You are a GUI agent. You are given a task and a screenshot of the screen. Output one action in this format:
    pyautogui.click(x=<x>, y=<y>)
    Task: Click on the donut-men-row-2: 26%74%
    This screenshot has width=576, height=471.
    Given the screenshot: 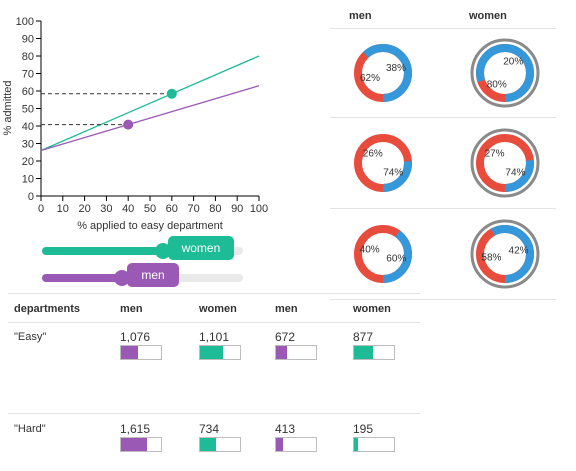 What is the action you would take?
    pyautogui.click(x=383, y=163)
    